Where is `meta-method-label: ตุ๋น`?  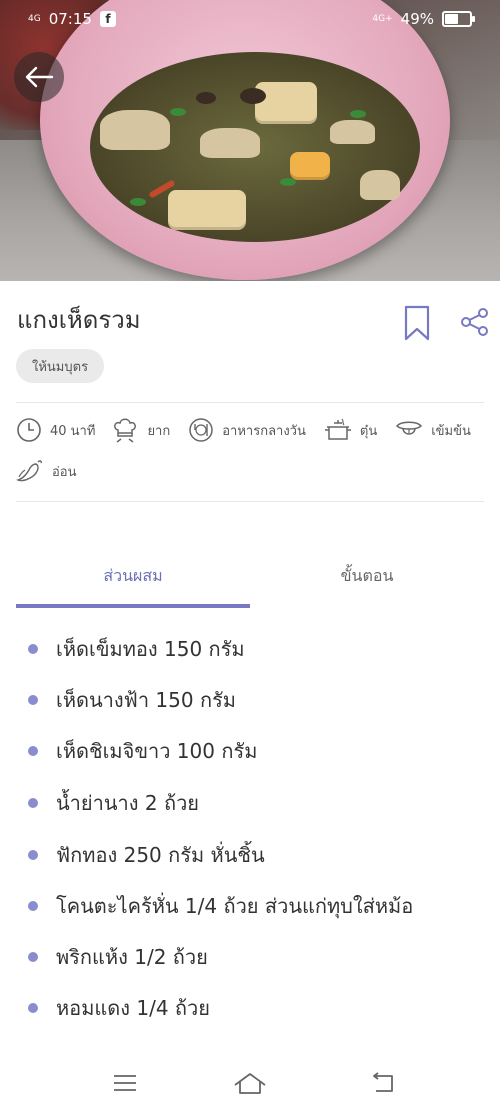 meta-method-label: ตุ๋น is located at coordinates (368, 431).